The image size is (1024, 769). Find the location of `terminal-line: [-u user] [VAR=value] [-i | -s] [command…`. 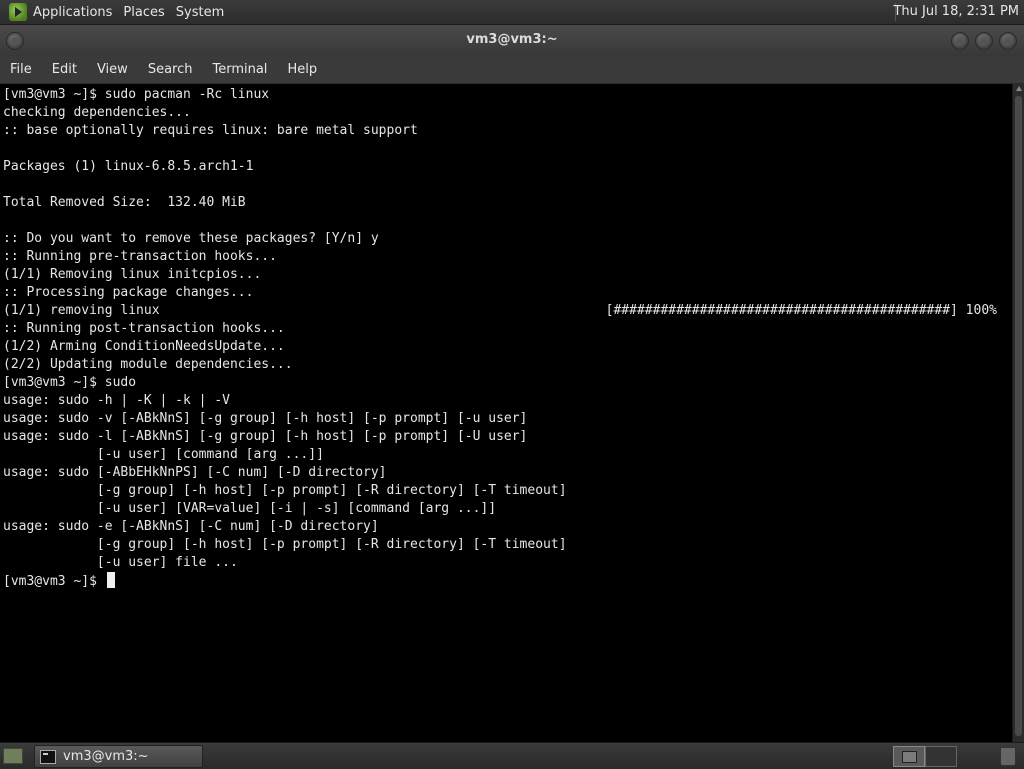

terminal-line: [-u user] [VAR=value] [-i | -s] [command… is located at coordinates (250, 508).